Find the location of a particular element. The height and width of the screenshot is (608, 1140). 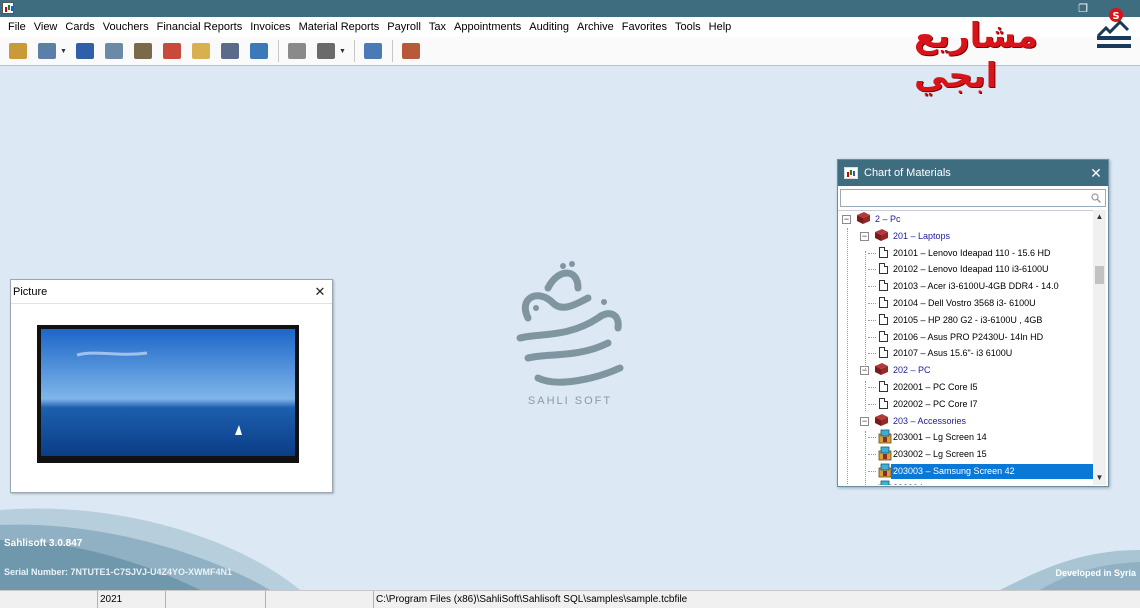

brand-mark-icon: S is located at coordinates (1113, 28).